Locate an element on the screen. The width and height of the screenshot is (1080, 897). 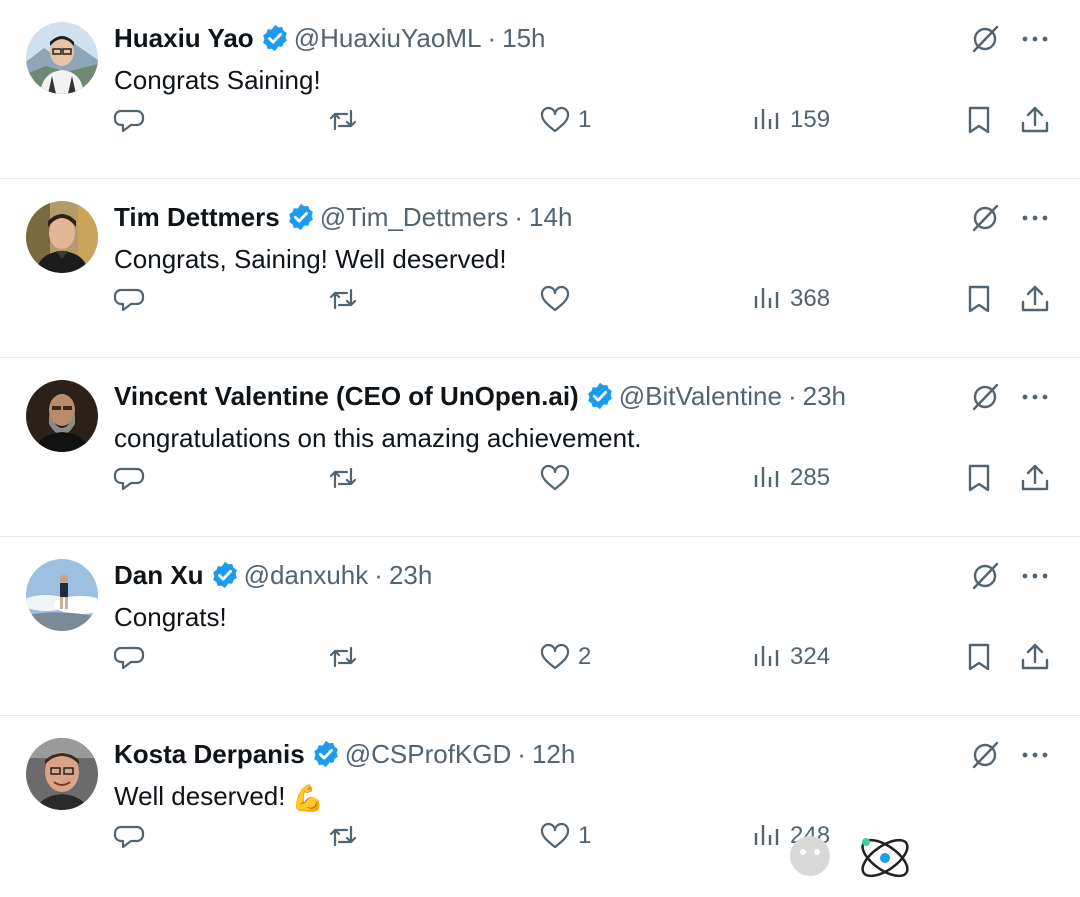
tweet-text: Well deserved! 💪 is located at coordinates (219, 797).